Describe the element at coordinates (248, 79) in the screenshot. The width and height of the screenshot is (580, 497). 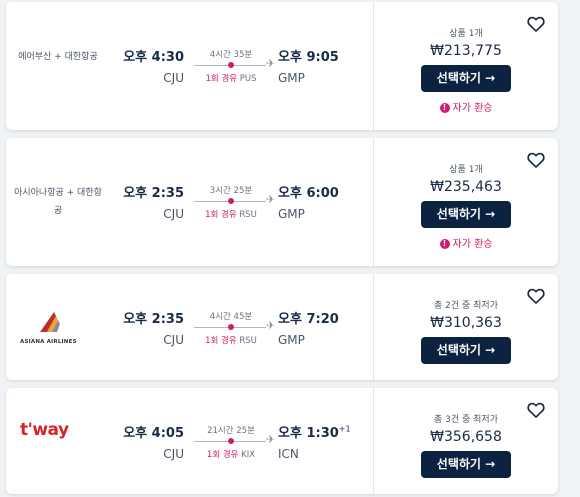
I see `stop-airport: PUS` at that location.